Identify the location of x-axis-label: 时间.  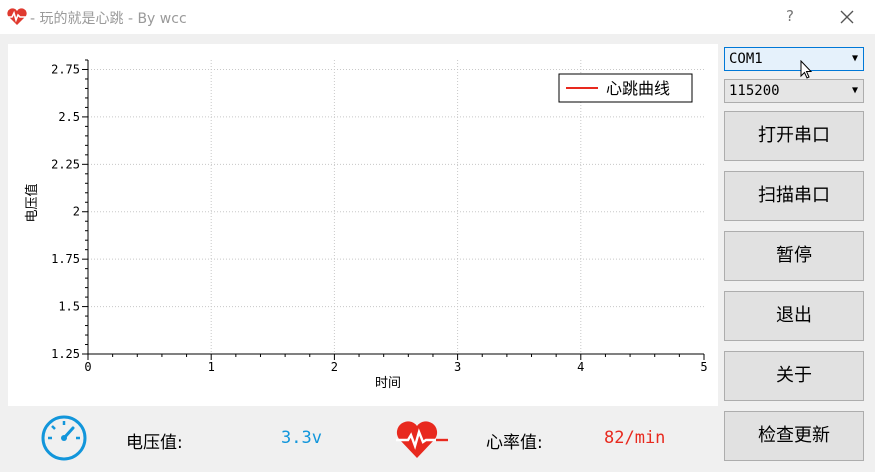
(388, 383).